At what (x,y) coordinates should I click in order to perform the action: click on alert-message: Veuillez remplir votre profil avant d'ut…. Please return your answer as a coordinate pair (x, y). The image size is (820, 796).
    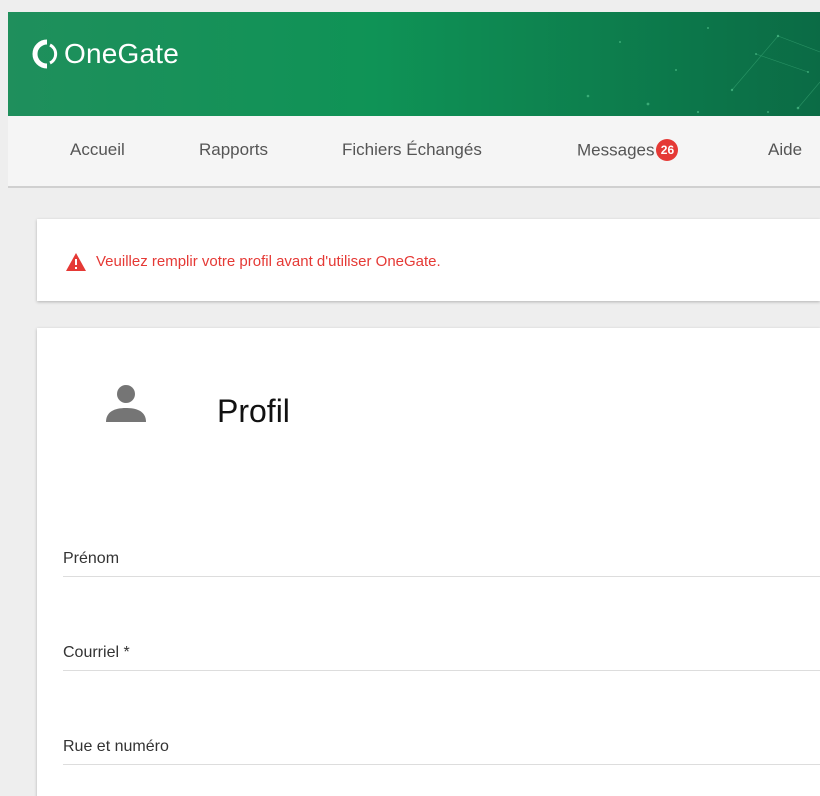
    Looking at the image, I should click on (268, 261).